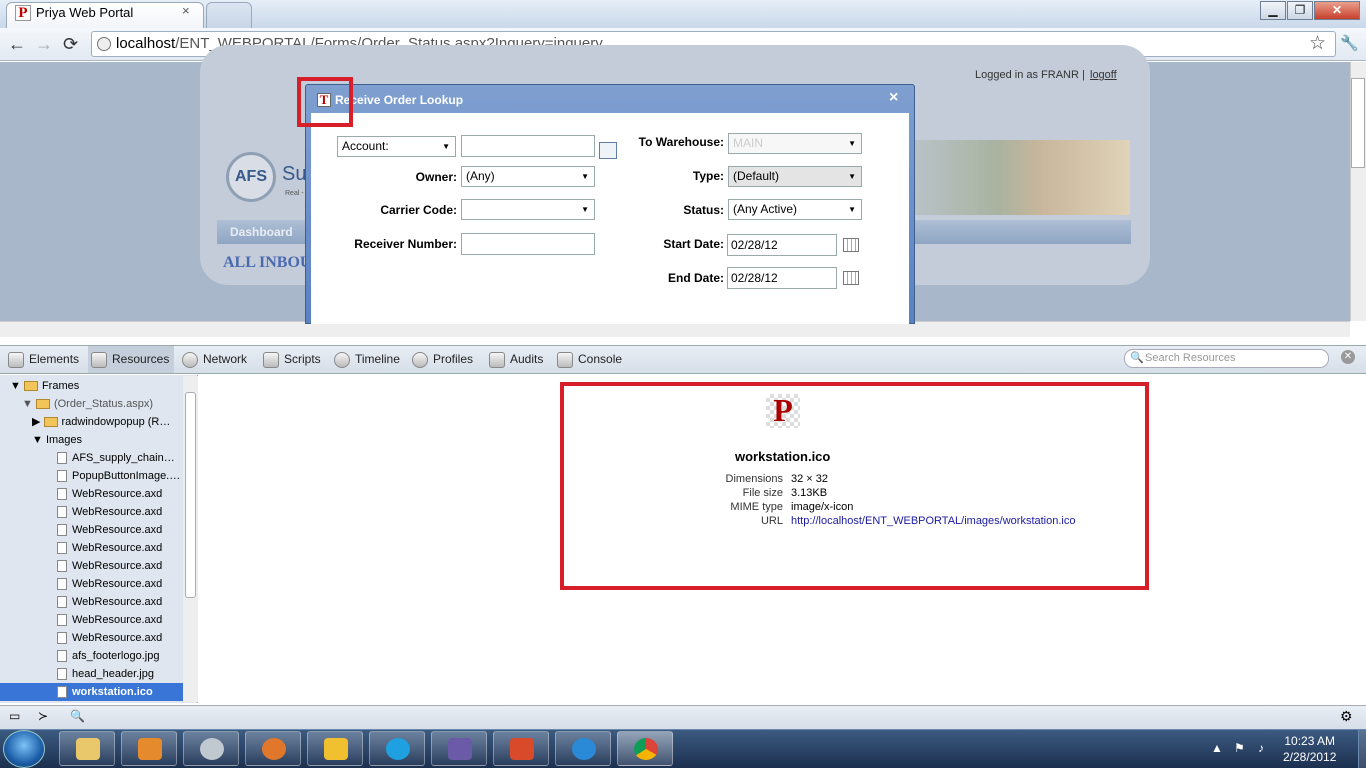  What do you see at coordinates (273, 748) in the screenshot?
I see `taskbar-firefox` at bounding box center [273, 748].